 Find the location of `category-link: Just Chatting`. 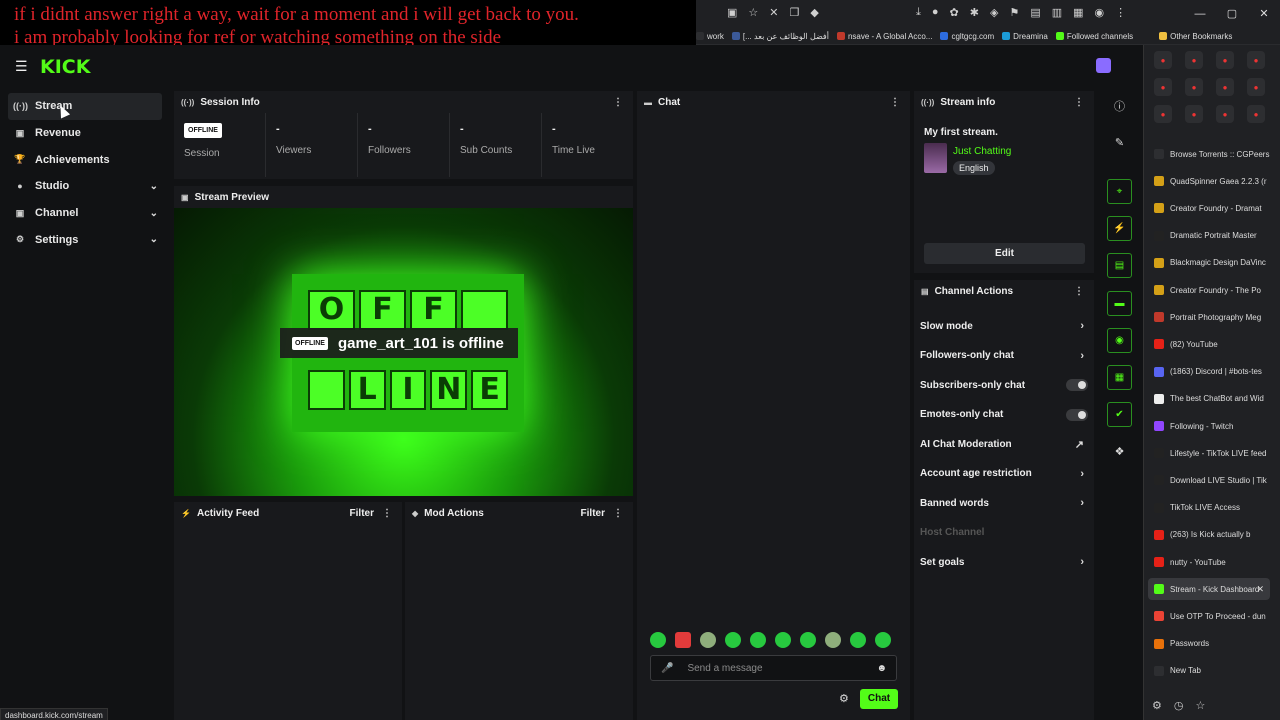

category-link: Just Chatting is located at coordinates (982, 151).